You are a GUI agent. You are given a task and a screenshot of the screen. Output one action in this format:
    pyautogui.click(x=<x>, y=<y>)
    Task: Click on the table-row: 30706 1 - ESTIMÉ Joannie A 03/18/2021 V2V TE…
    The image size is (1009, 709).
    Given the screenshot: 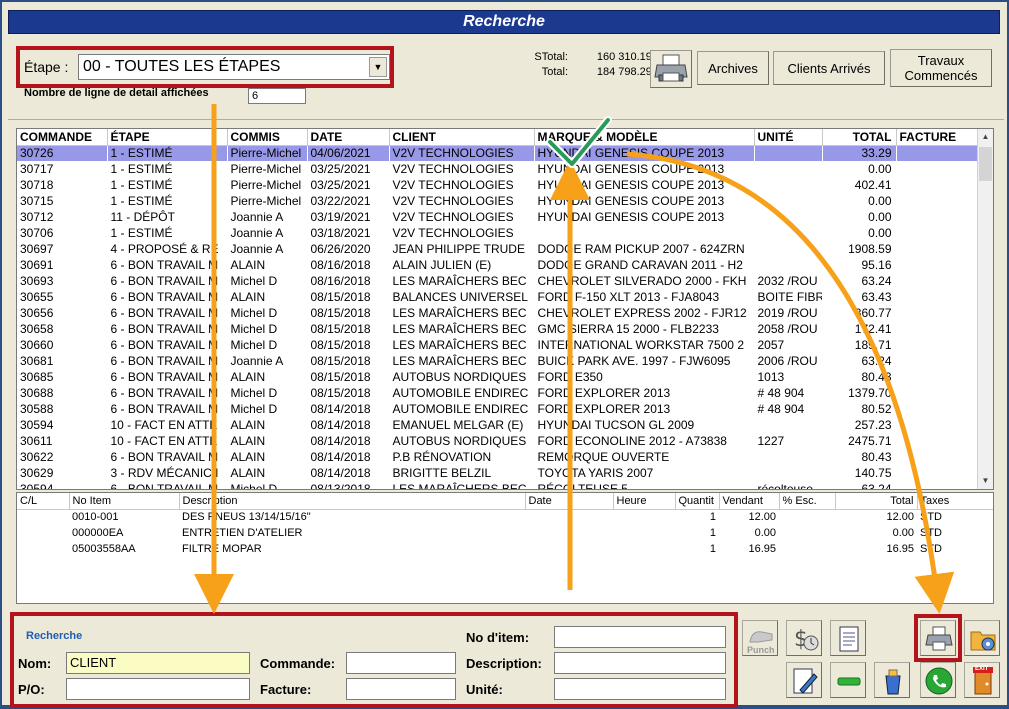 What is the action you would take?
    pyautogui.click(x=498, y=233)
    